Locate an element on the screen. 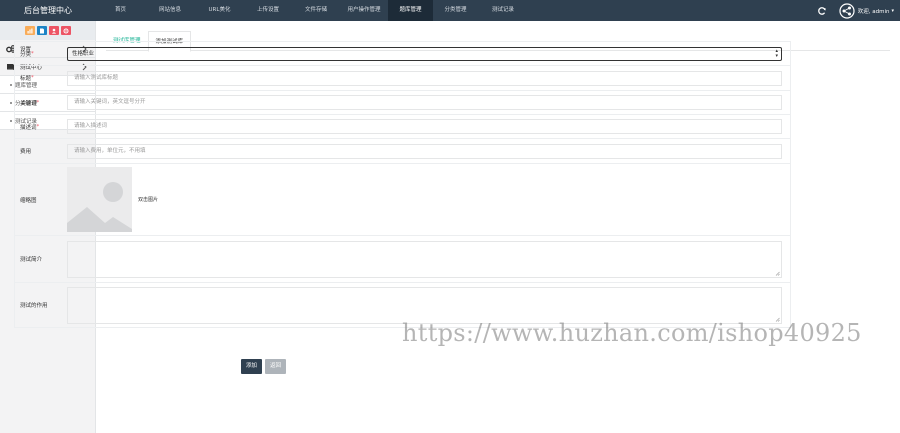 The height and width of the screenshot is (433, 900). nav-item-site-info: 网站信息 is located at coordinates (170, 10).